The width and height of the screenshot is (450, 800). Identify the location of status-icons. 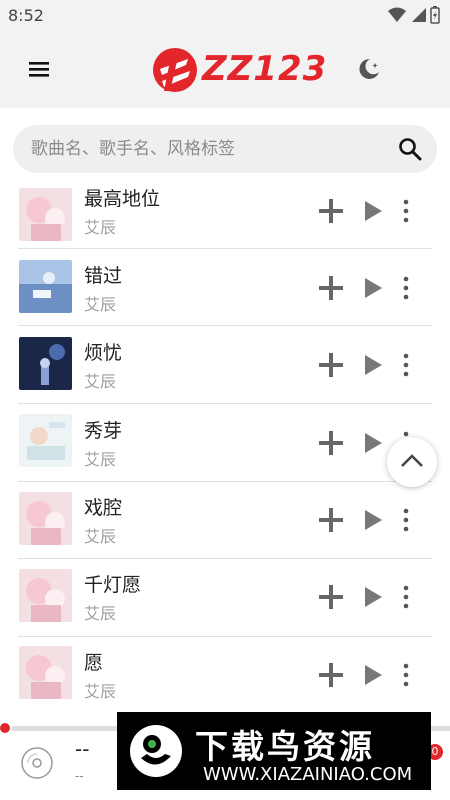
(414, 15).